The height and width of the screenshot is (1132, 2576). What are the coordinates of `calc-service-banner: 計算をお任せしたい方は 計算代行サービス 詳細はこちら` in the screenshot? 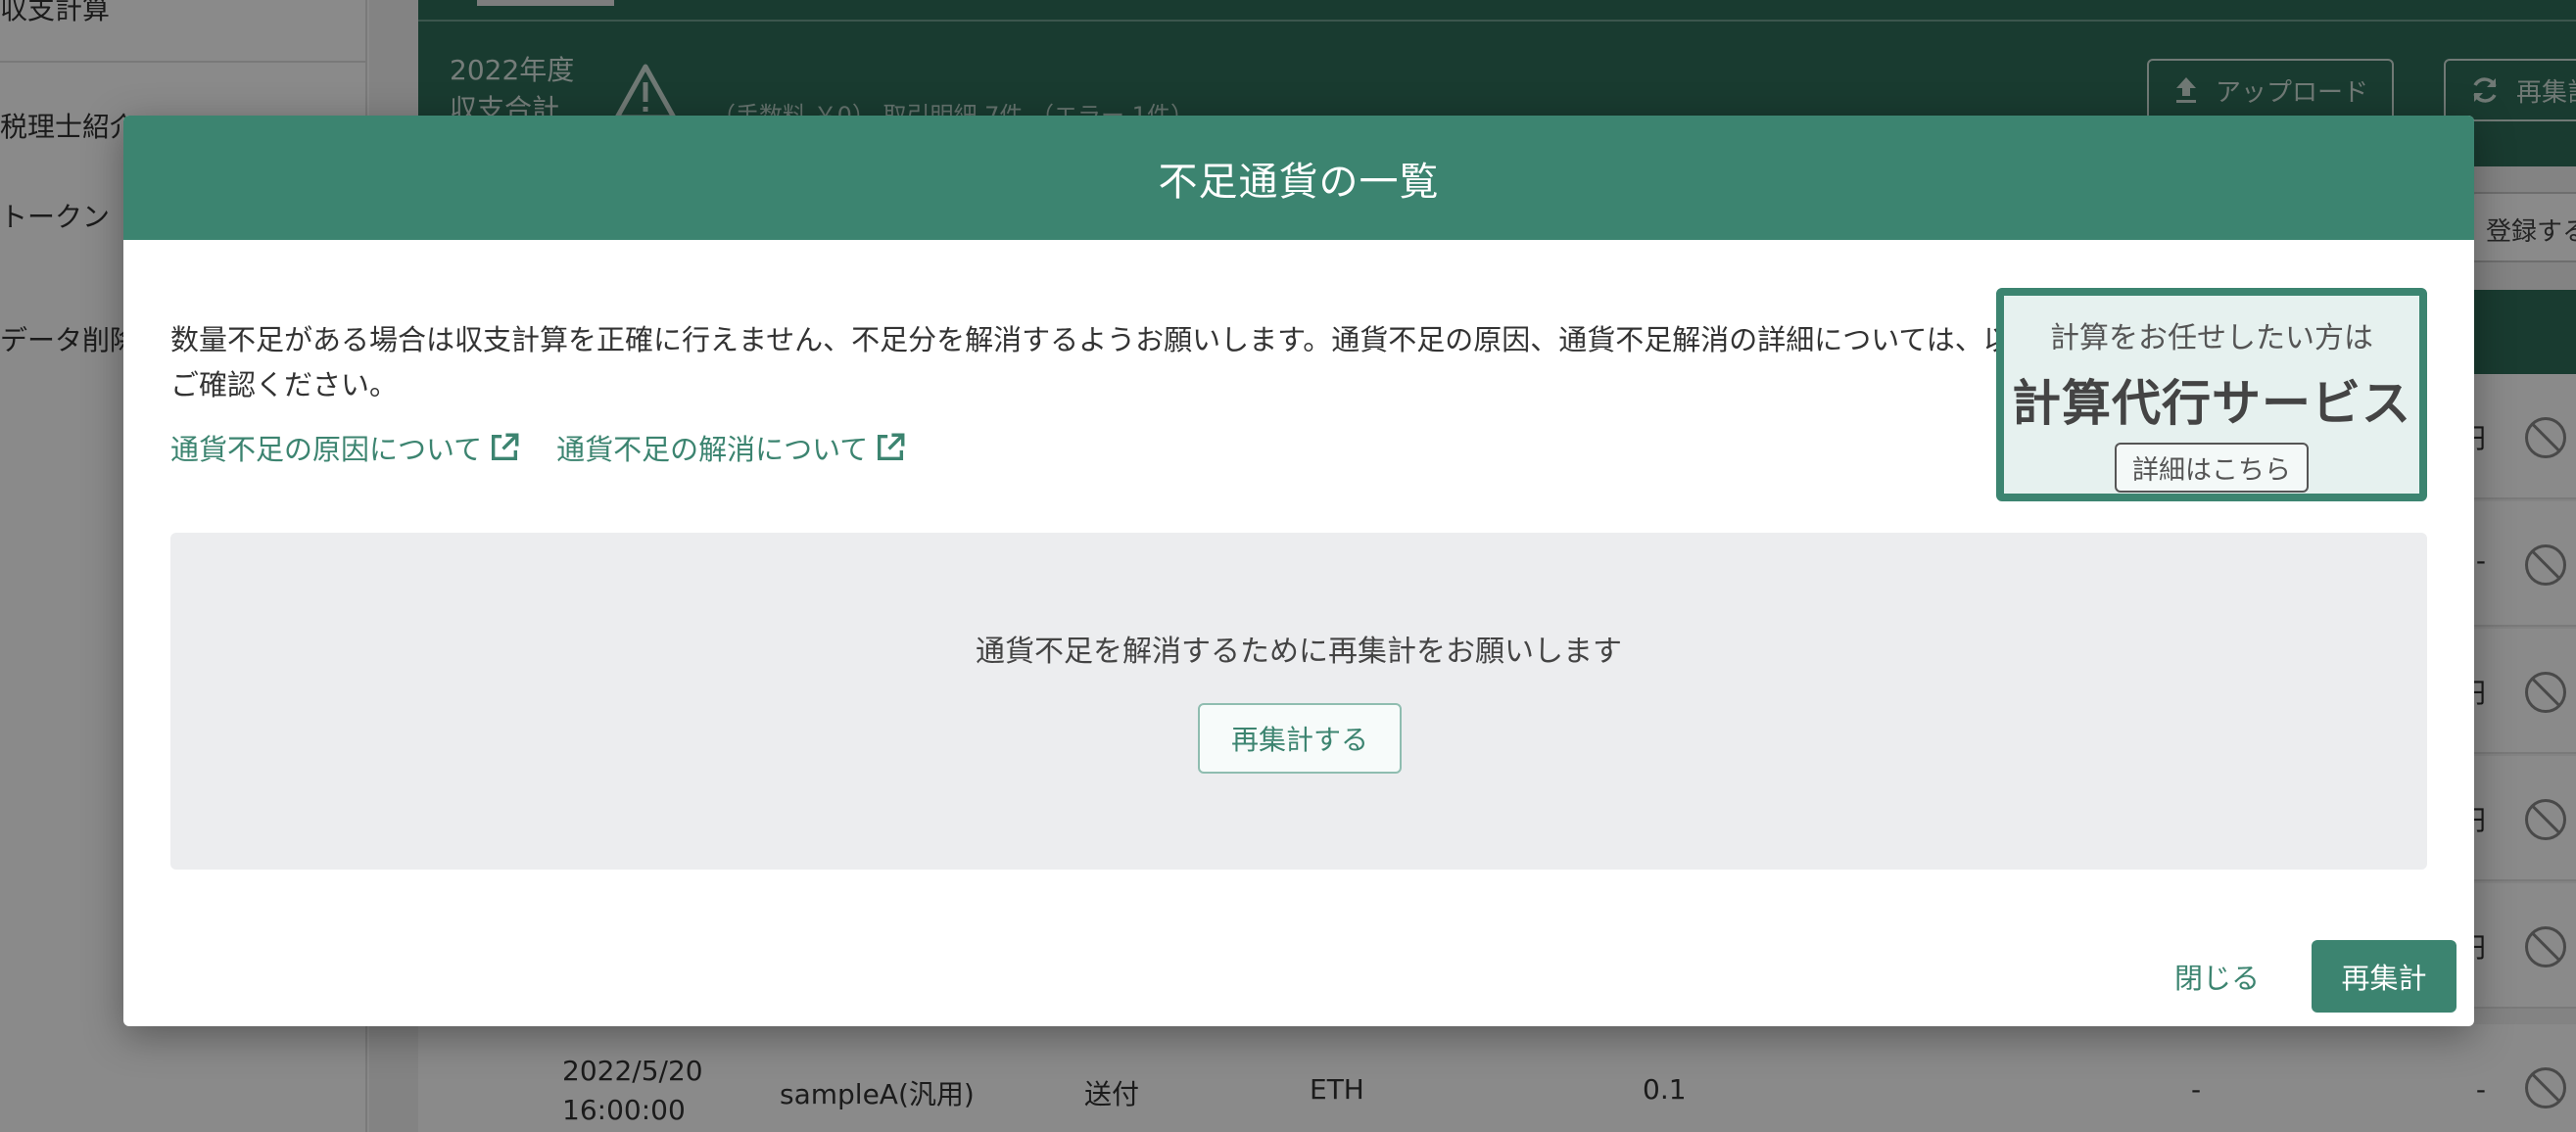 It's located at (2211, 394).